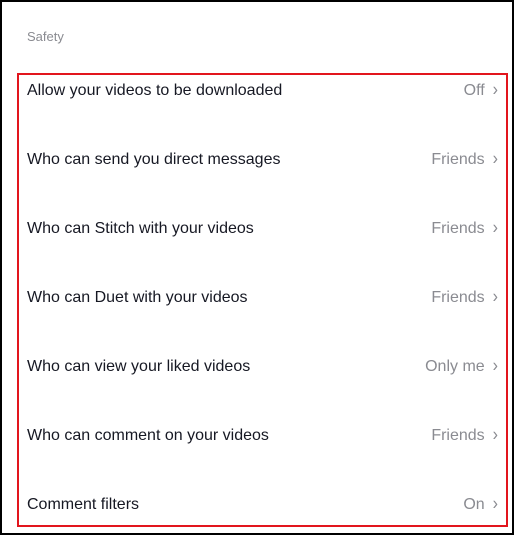  What do you see at coordinates (474, 504) in the screenshot?
I see `setting-value: On` at bounding box center [474, 504].